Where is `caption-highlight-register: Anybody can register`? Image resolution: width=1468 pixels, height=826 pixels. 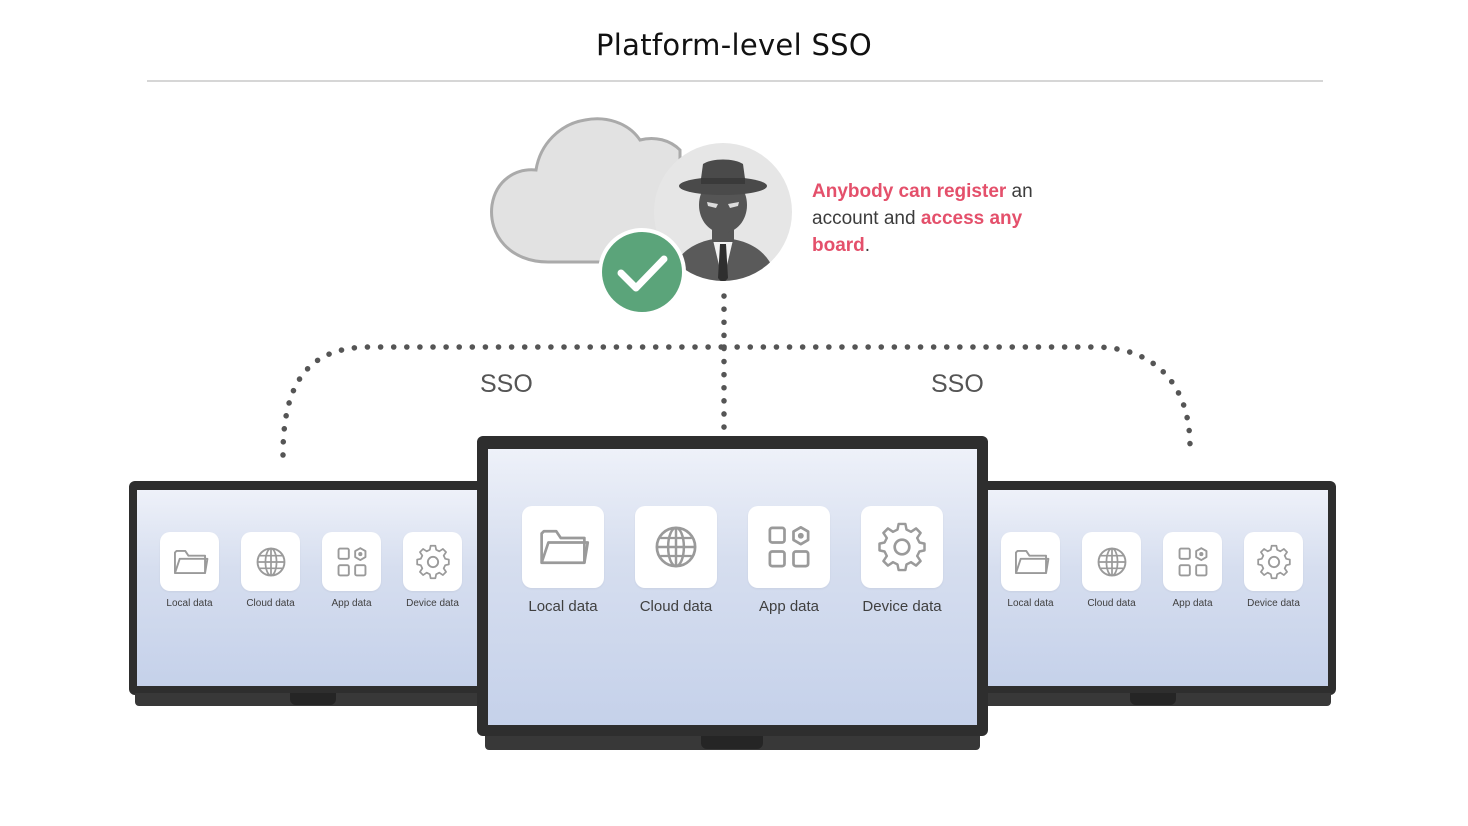 caption-highlight-register: Anybody can register is located at coordinates (909, 191).